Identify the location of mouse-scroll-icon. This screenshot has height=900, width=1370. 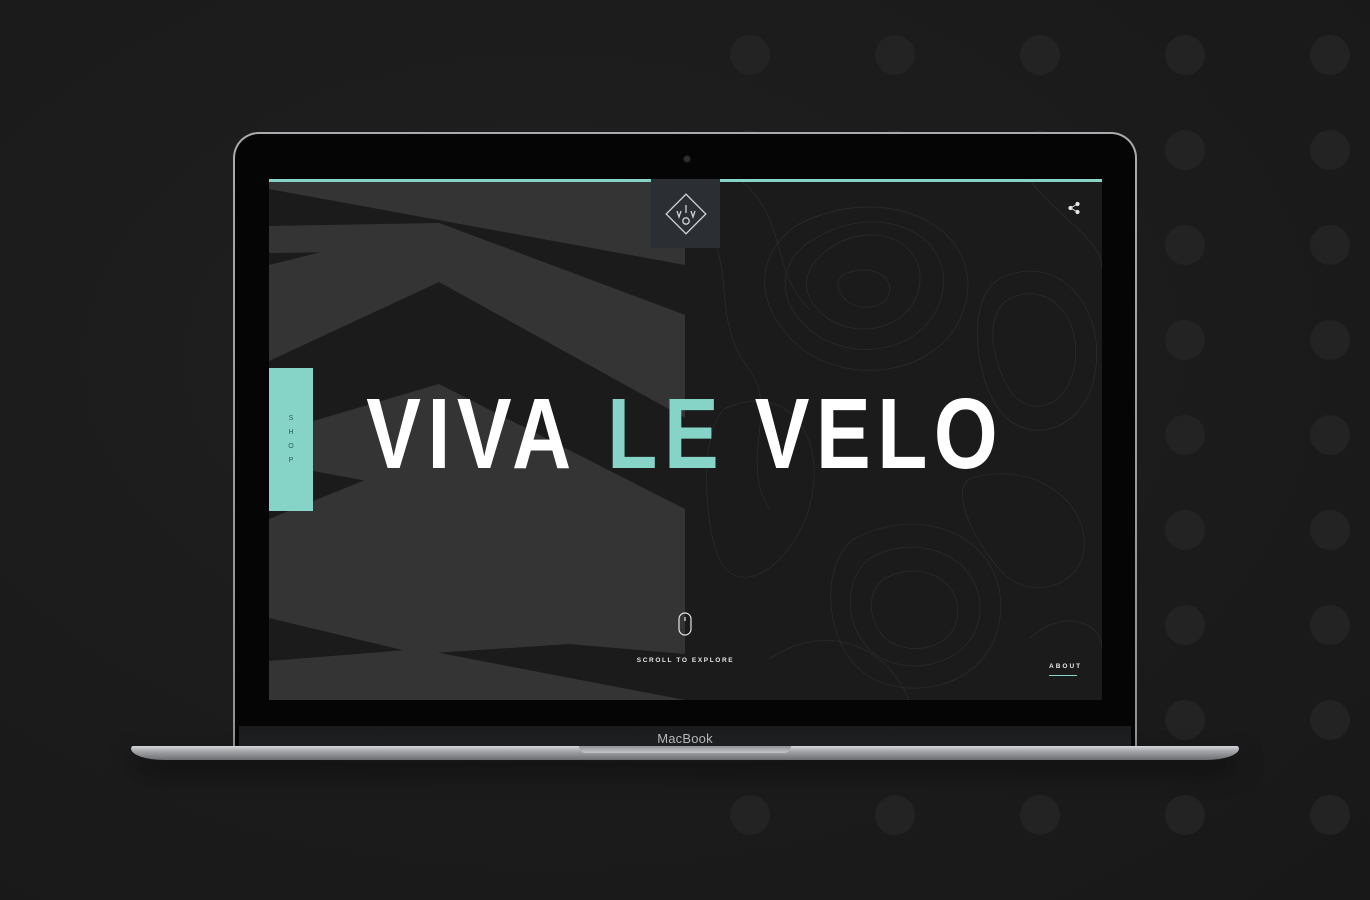
(685, 624).